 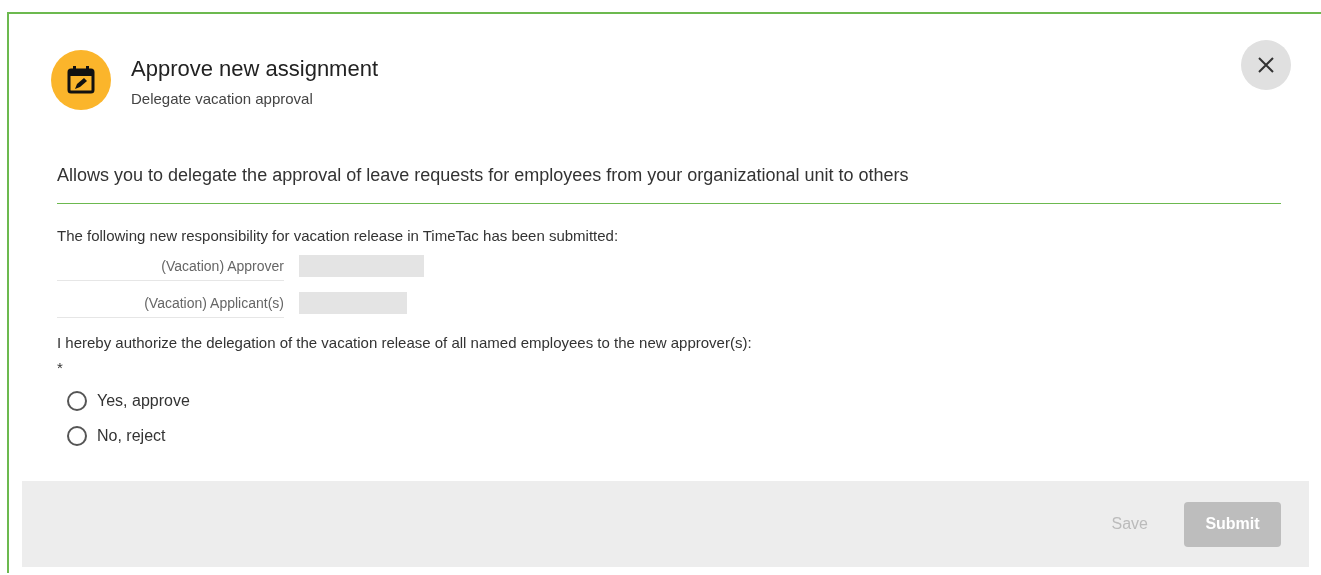 I want to click on field-label: (Vacation) Approver, so click(x=170, y=267).